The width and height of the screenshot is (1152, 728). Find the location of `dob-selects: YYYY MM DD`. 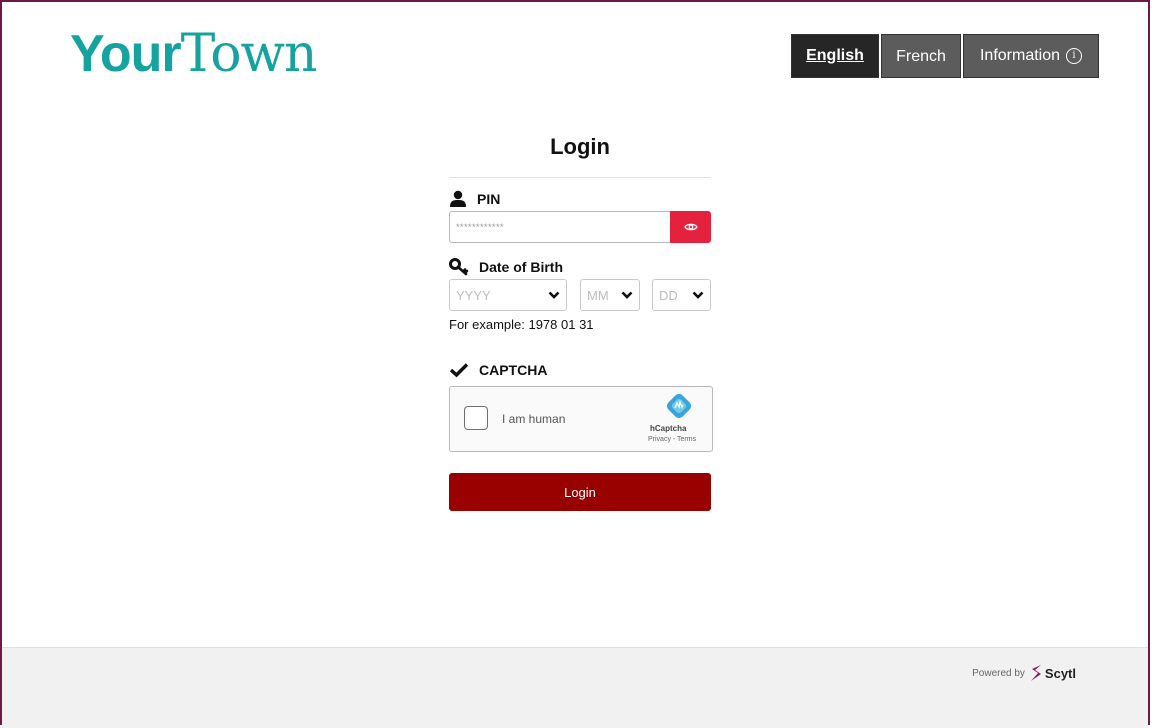

dob-selects: YYYY MM DD is located at coordinates (580, 295).